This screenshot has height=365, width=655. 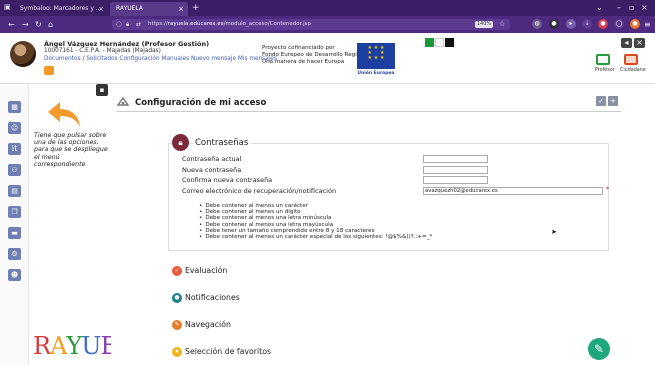 I want to click on forward-icon: →, so click(x=25, y=24).